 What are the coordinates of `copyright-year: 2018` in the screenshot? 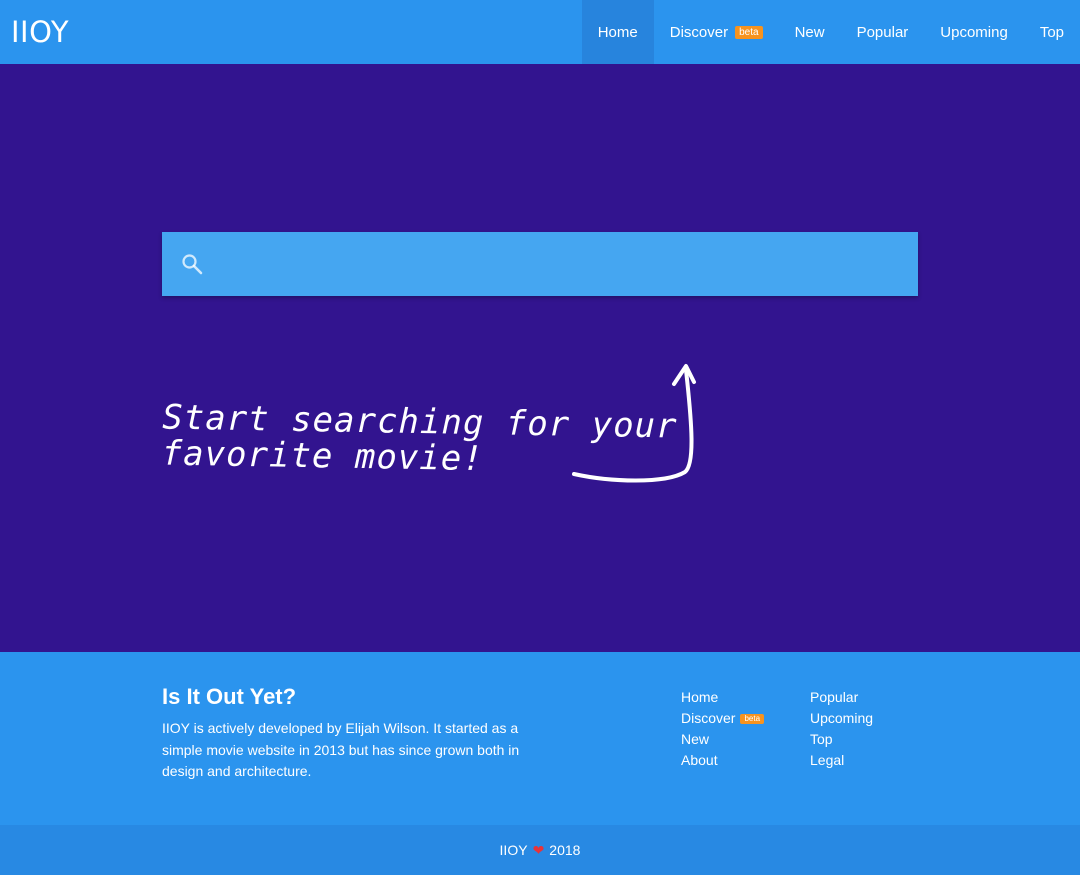 It's located at (565, 850).